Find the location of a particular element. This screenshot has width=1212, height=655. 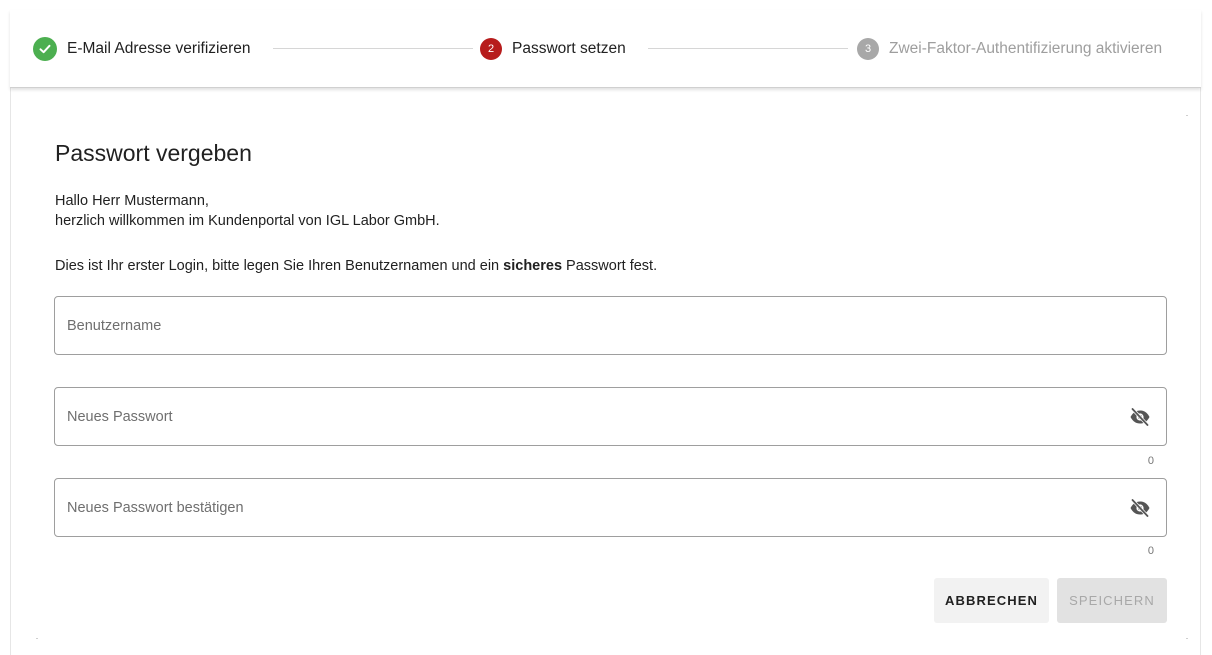

step-verify-email: E-Mail Adresse verifizieren is located at coordinates (141, 49).